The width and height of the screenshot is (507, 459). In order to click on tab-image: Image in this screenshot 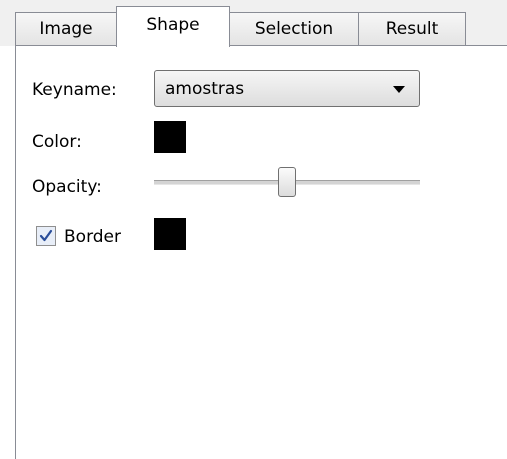, I will do `click(66, 29)`.